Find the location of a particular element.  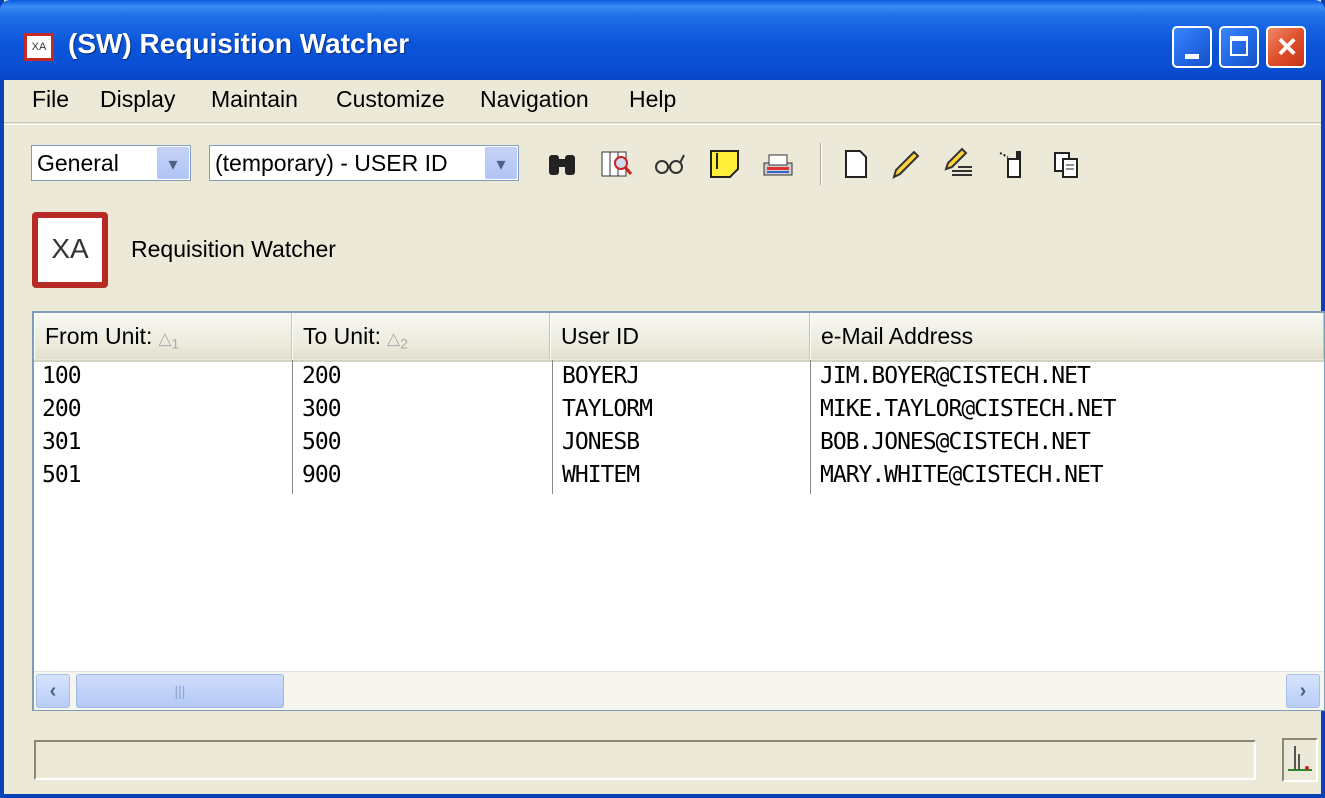

column-header-user-id: User ID is located at coordinates (680, 336).